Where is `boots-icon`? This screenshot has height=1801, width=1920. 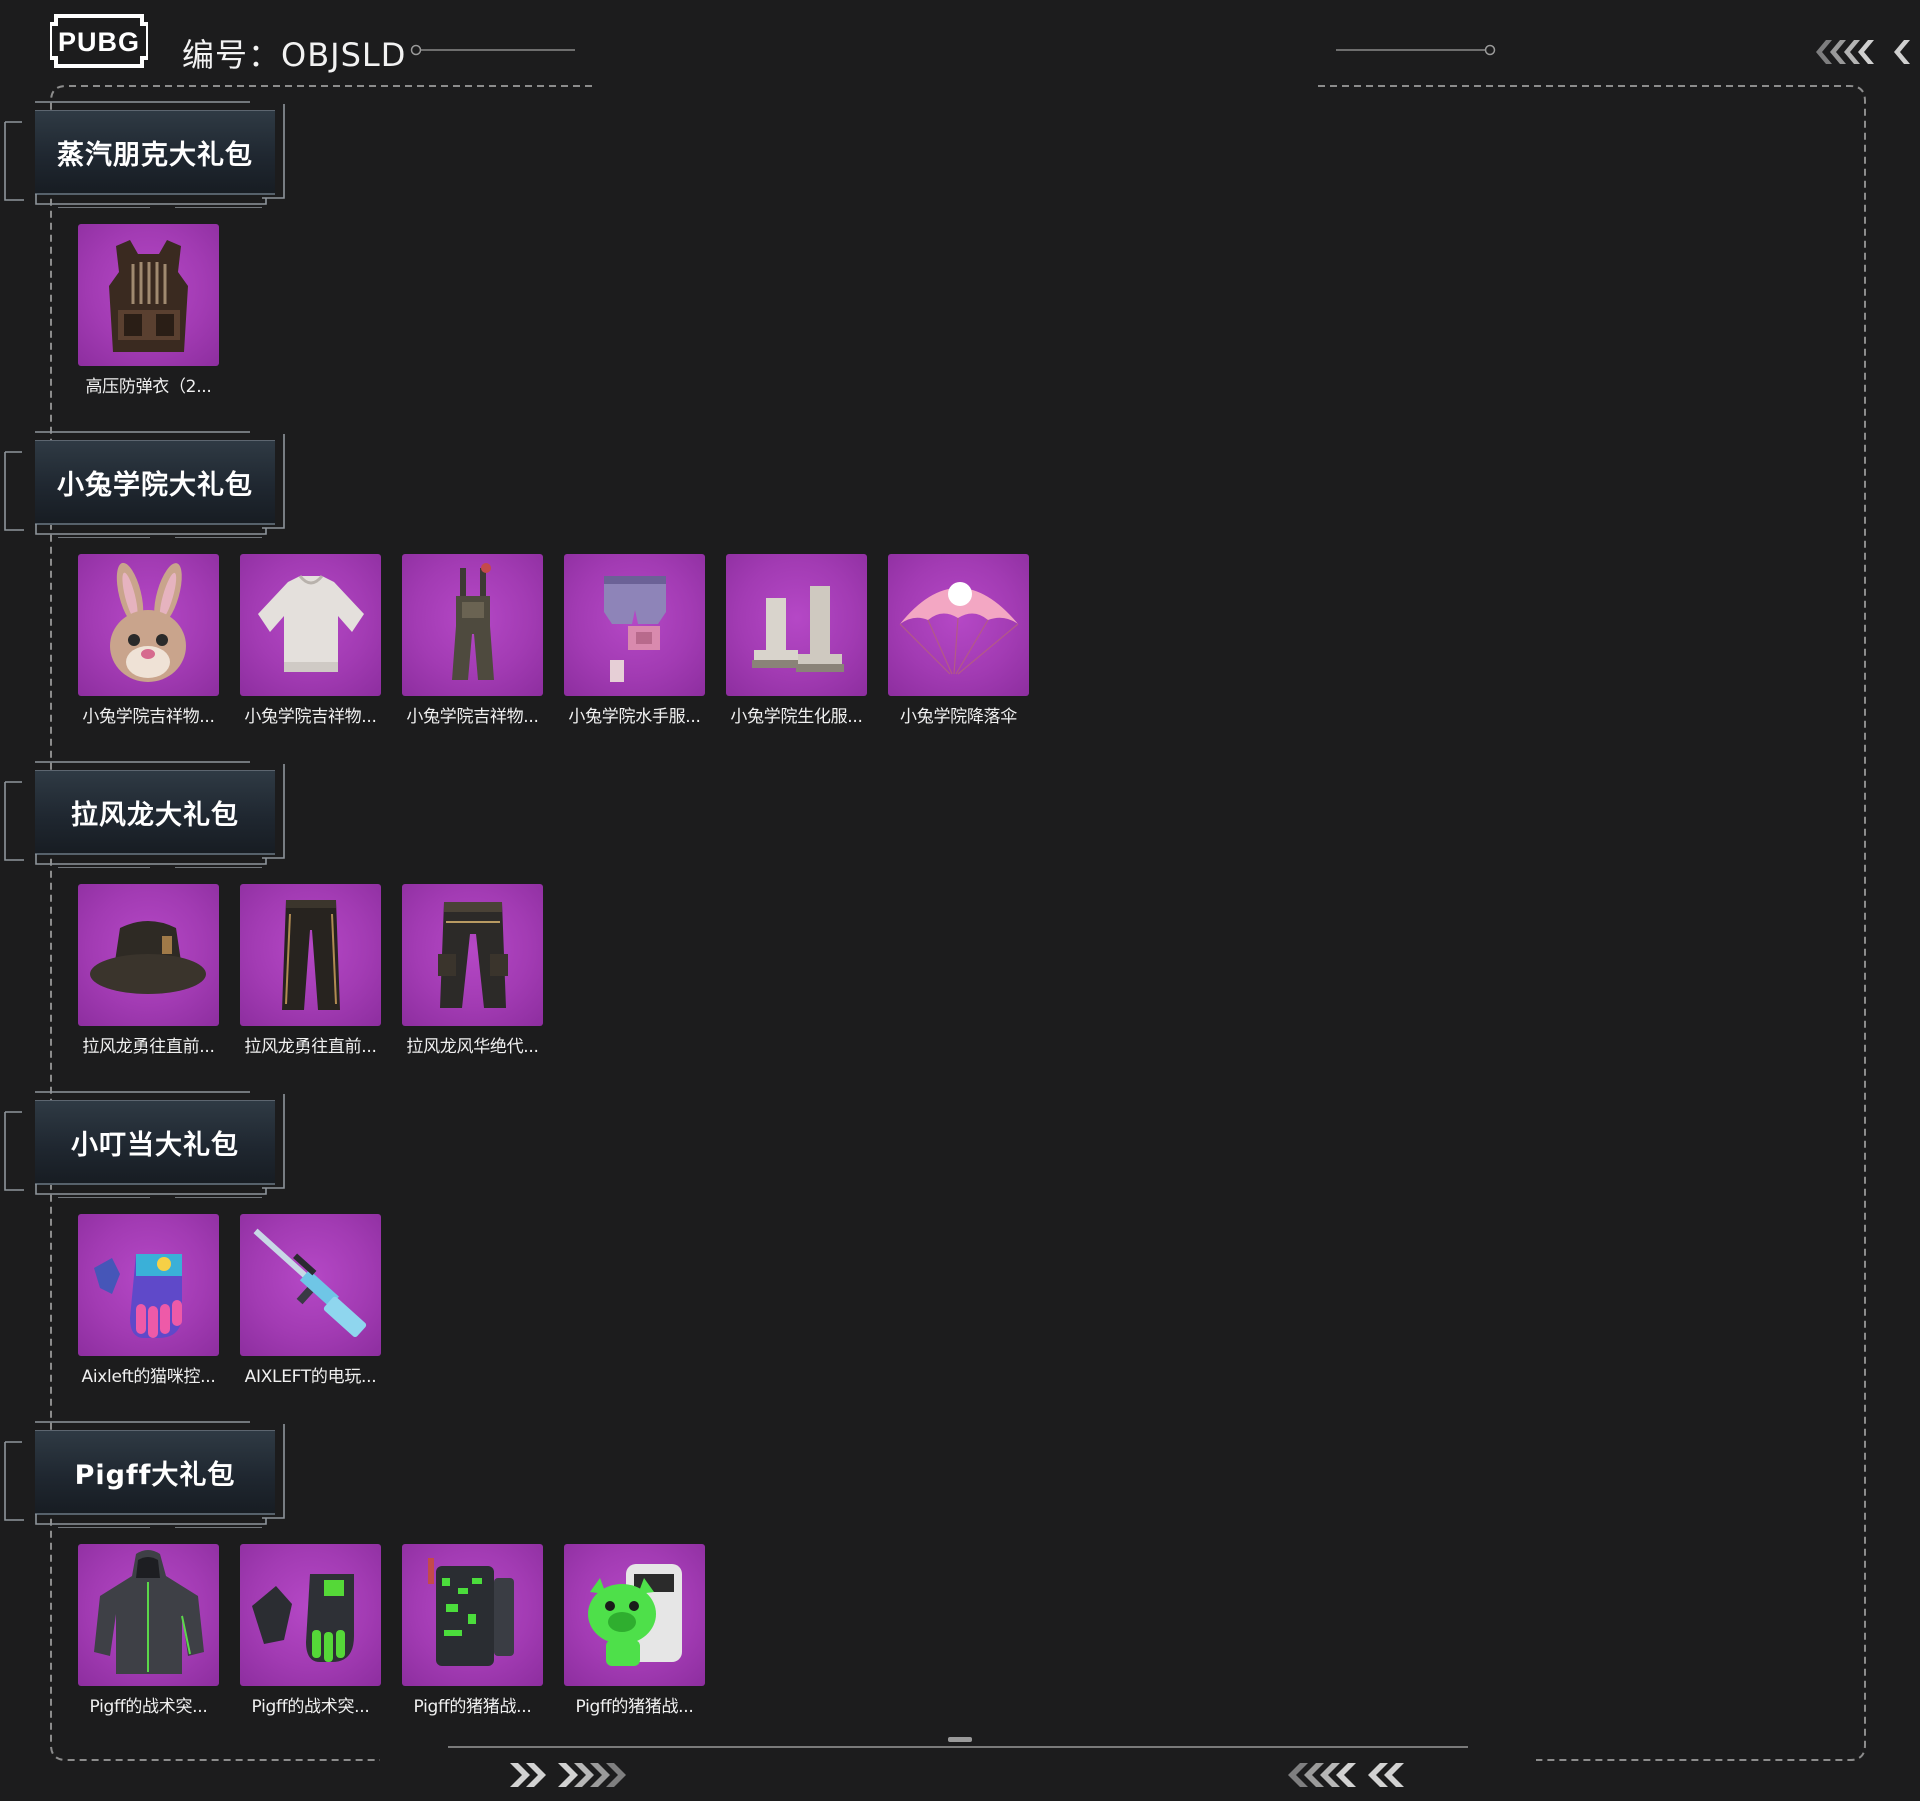 boots-icon is located at coordinates (796, 625).